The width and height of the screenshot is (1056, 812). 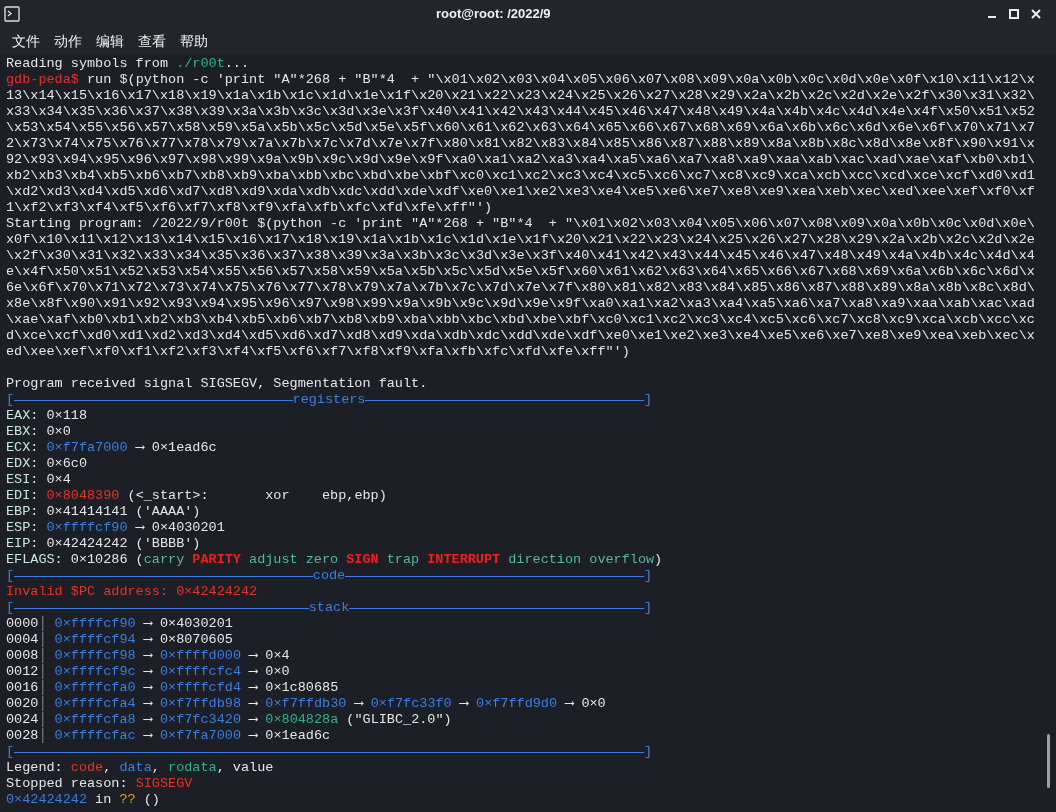 I want to click on terminal-text: 0×42424242, so click(x=46, y=800).